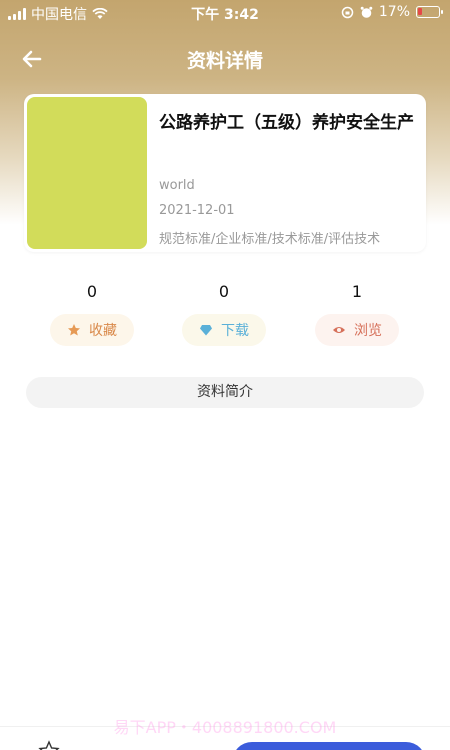 The image size is (450, 750). I want to click on rotation-lock-icon, so click(347, 12).